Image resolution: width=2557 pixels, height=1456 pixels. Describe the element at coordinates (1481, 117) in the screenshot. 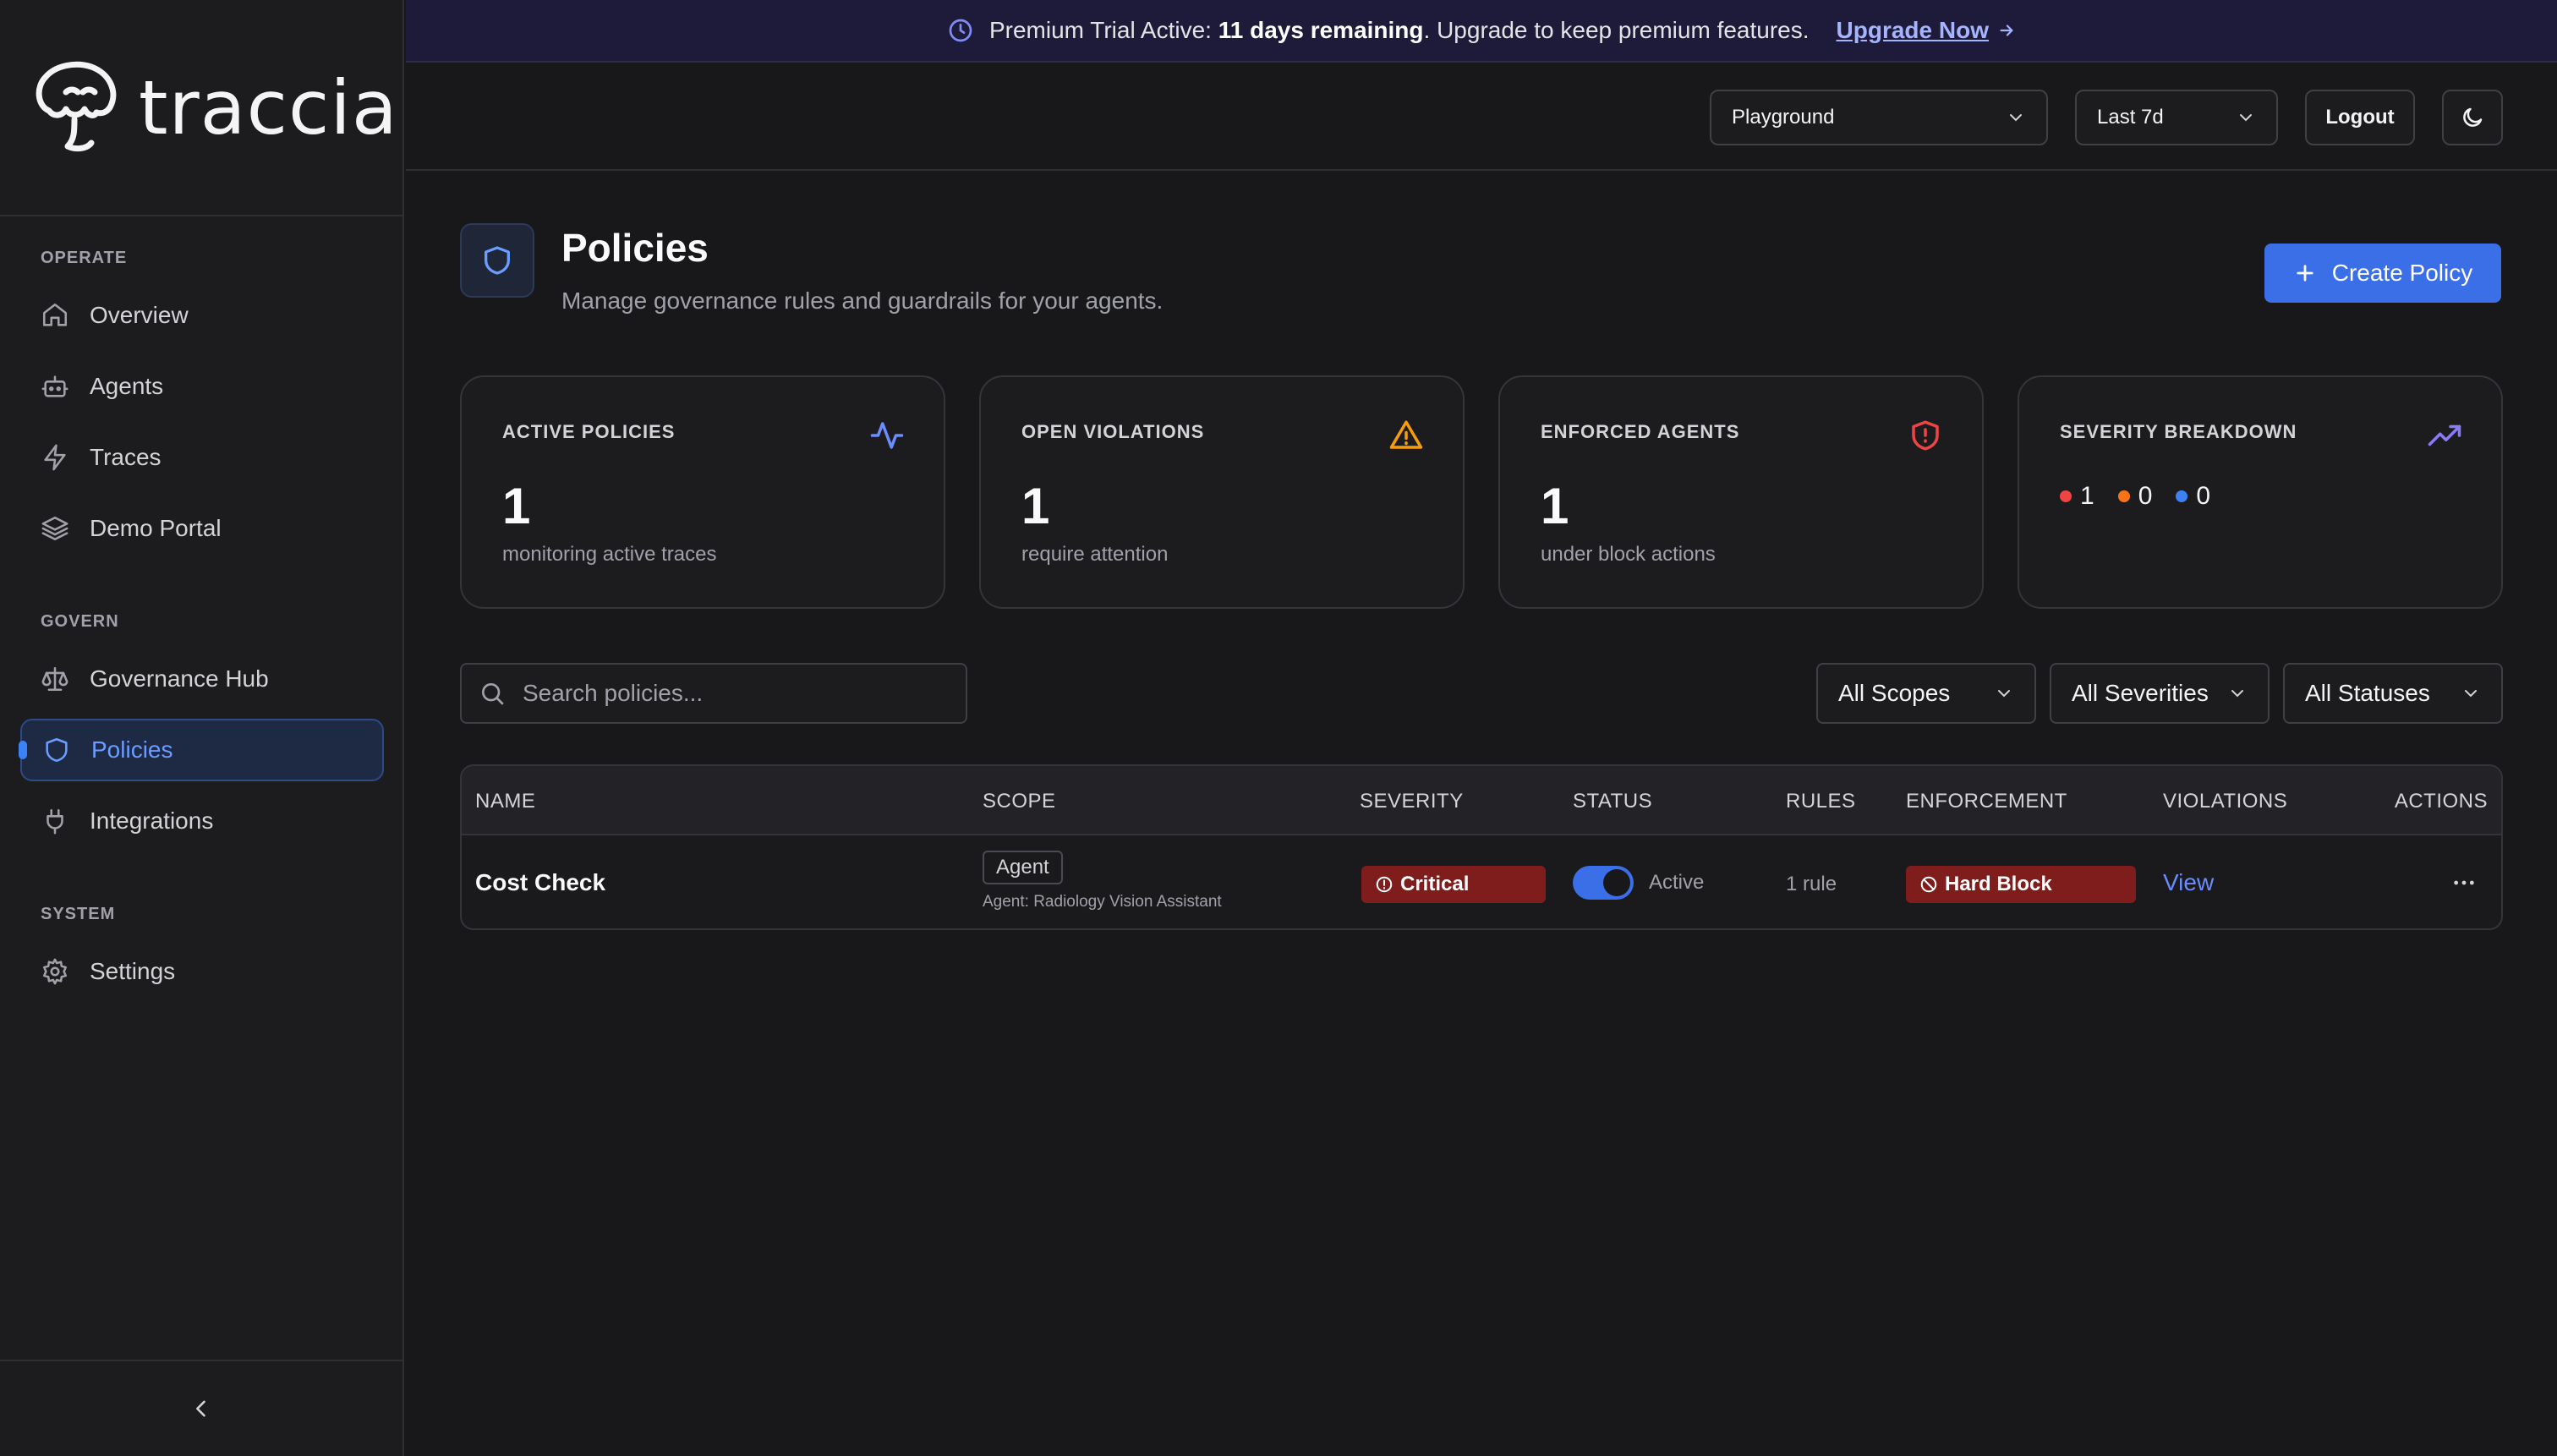

I see `topbar: Playground Last 7d Logout` at that location.